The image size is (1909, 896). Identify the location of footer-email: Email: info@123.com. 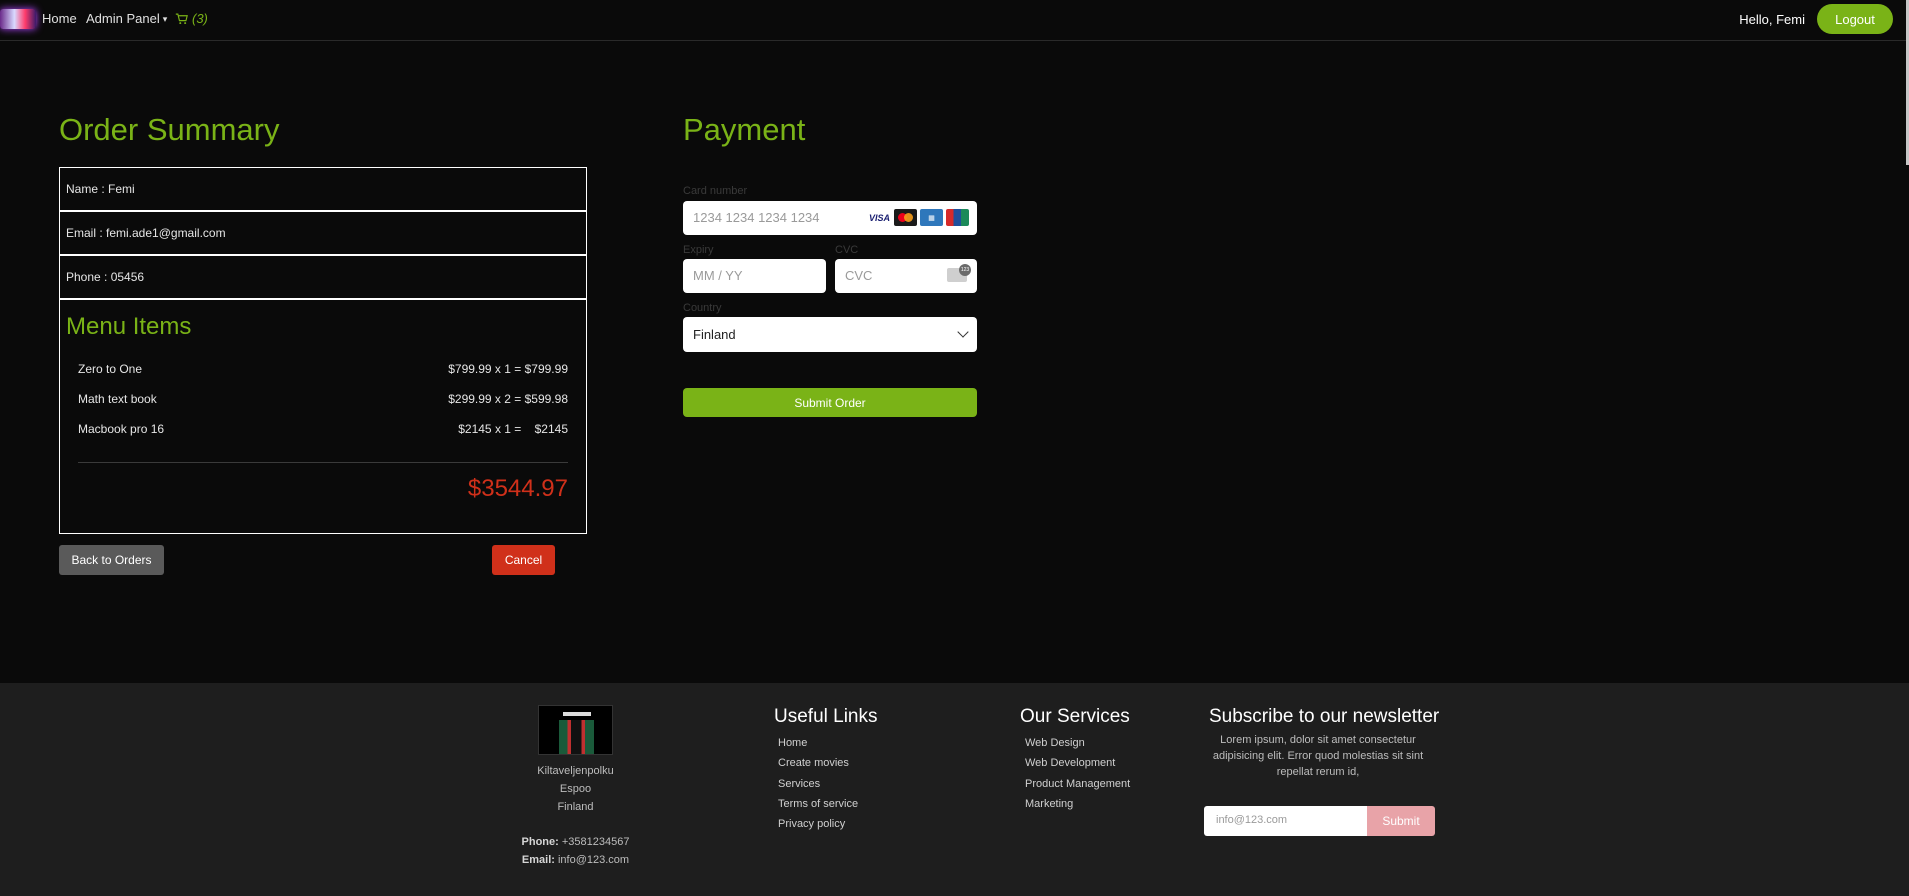
(575, 860).